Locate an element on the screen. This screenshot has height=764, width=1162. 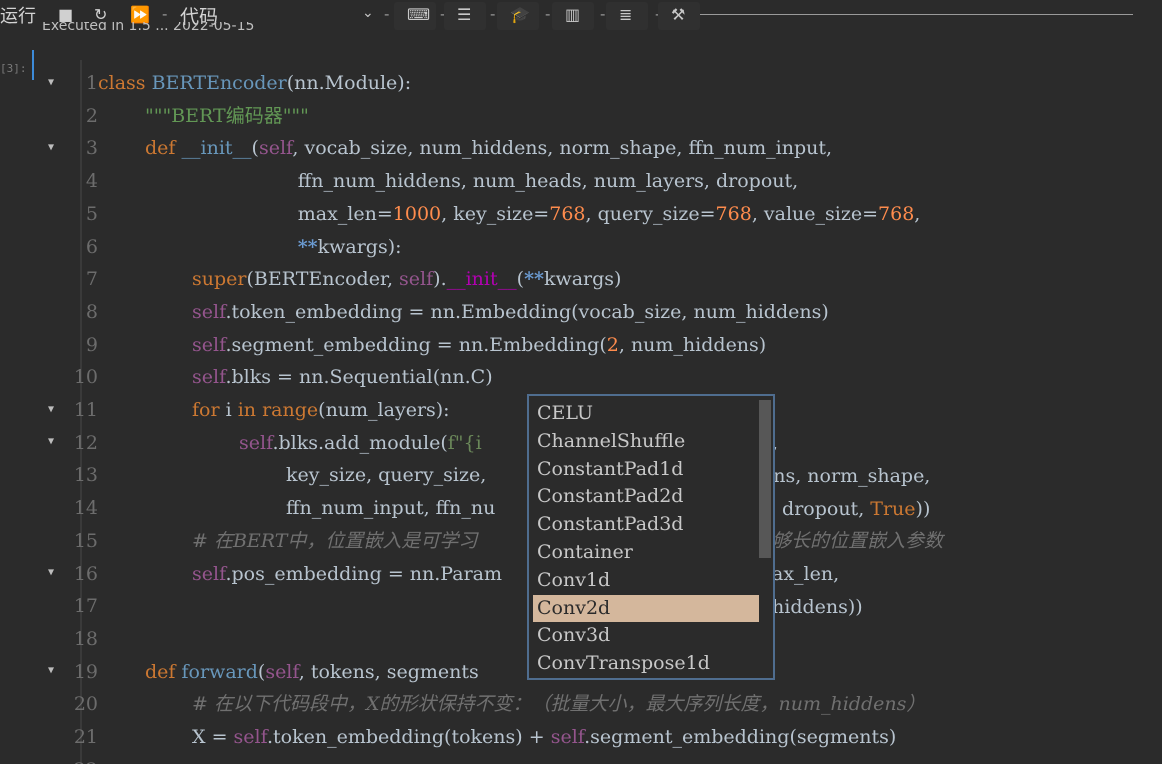
code-line: ffn_num_input, ffn_nu is located at coordinates (391, 508).